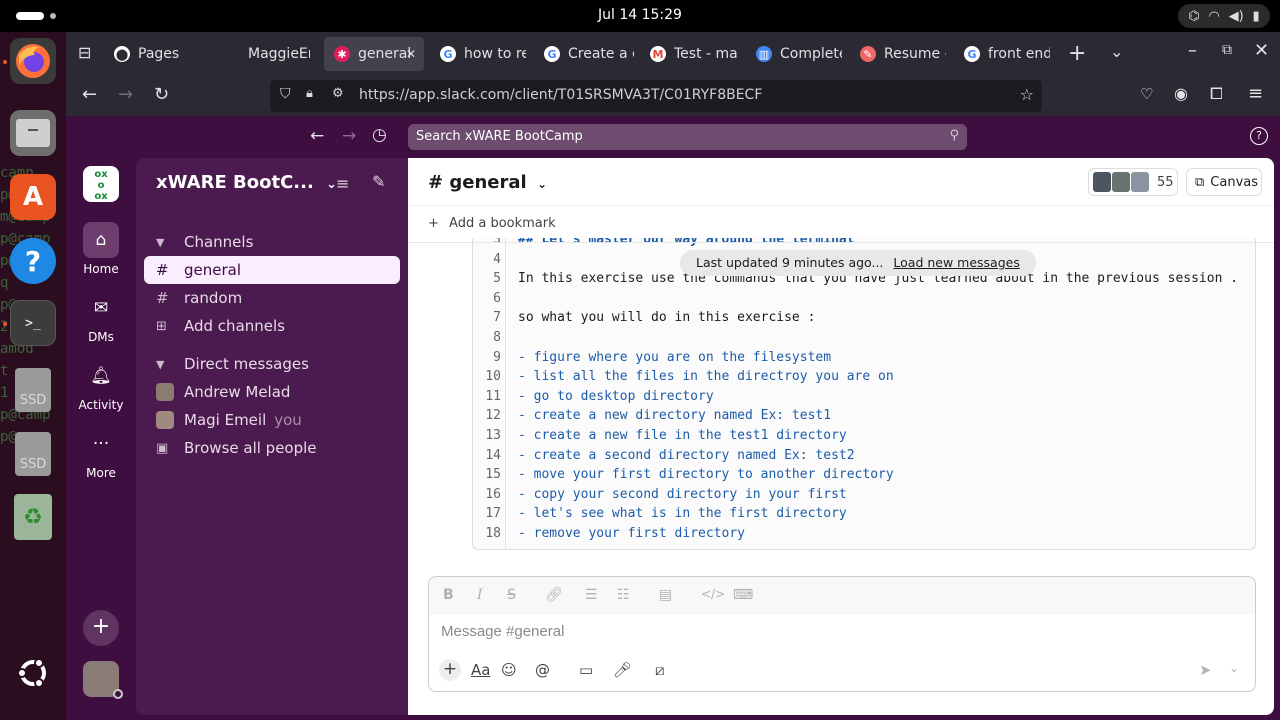 This screenshot has height=720, width=1280. I want to click on code-block-icon: ⌨, so click(743, 595).